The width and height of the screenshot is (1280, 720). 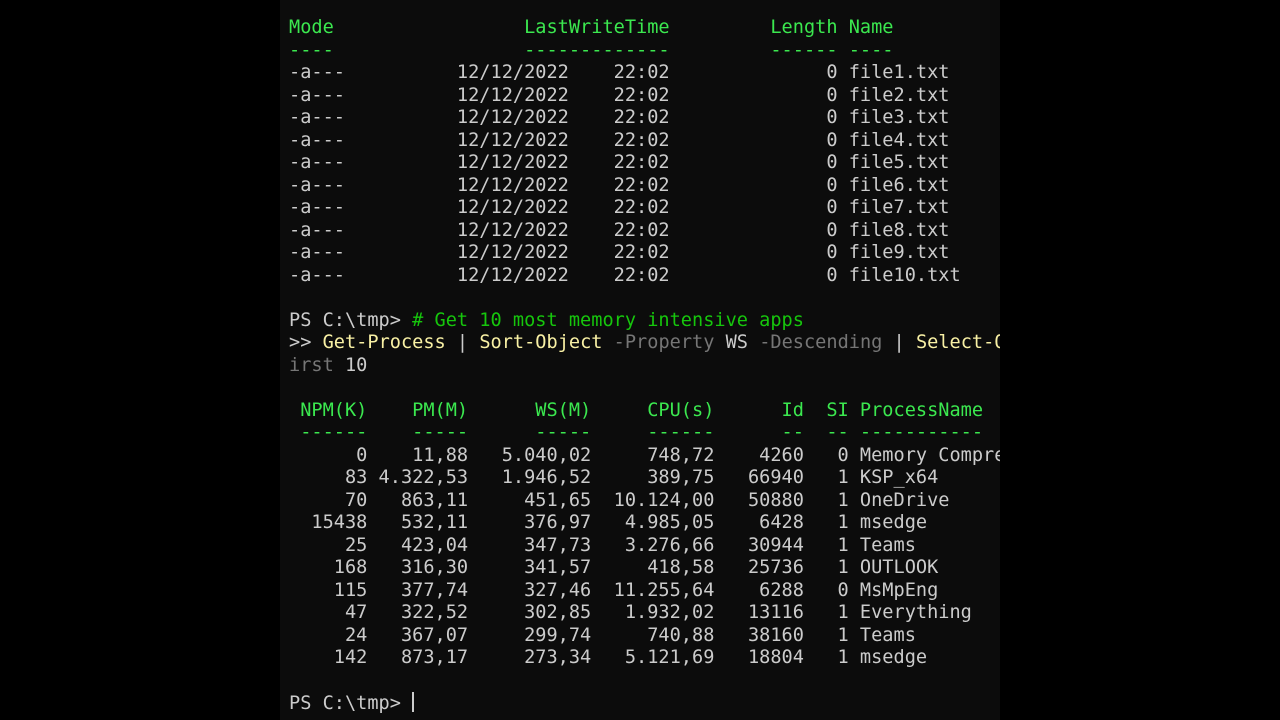 I want to click on file-listing-underline: ---- ------------- ------ ----, so click(x=591, y=50).